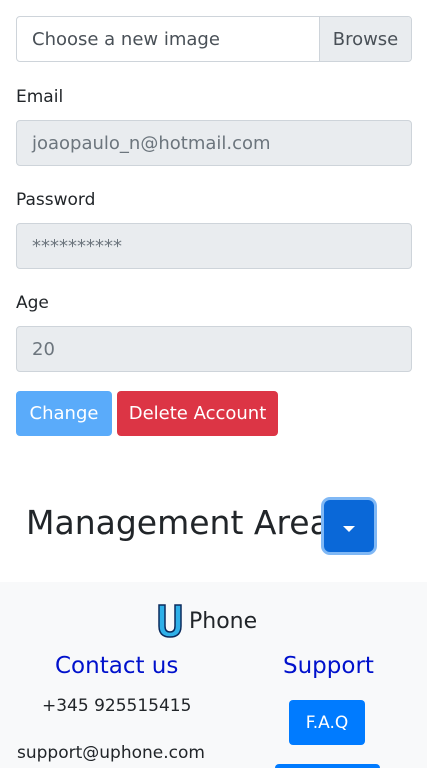 Image resolution: width=427 pixels, height=768 pixels. I want to click on management-dropdown-toggle, so click(349, 526).